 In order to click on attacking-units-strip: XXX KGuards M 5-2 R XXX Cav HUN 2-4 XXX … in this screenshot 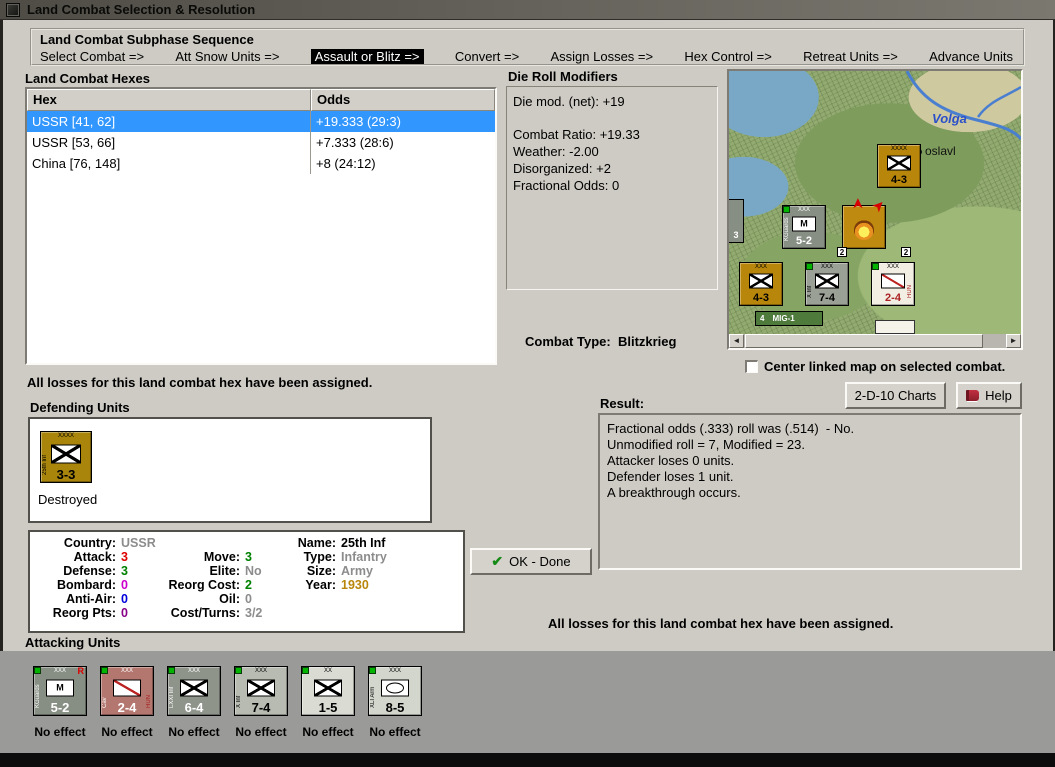, I will do `click(527, 702)`.